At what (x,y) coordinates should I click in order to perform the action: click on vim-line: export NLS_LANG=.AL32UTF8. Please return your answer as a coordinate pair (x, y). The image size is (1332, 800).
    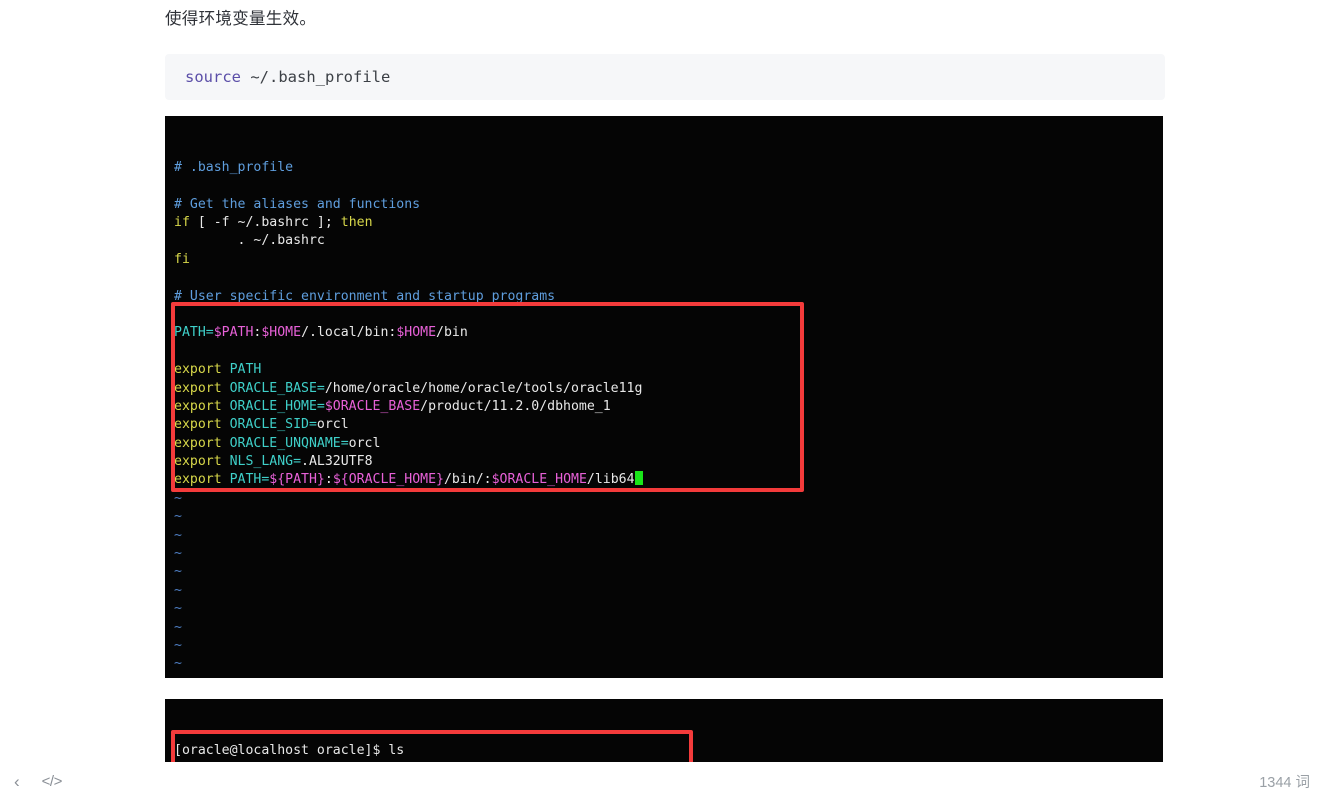
    Looking at the image, I should click on (668, 462).